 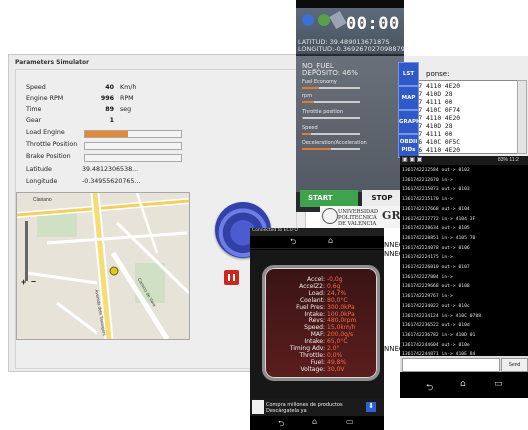 What do you see at coordinates (436, 326) in the screenshot?
I see `log-line: 1361742236522 out-> 010d` at bounding box center [436, 326].